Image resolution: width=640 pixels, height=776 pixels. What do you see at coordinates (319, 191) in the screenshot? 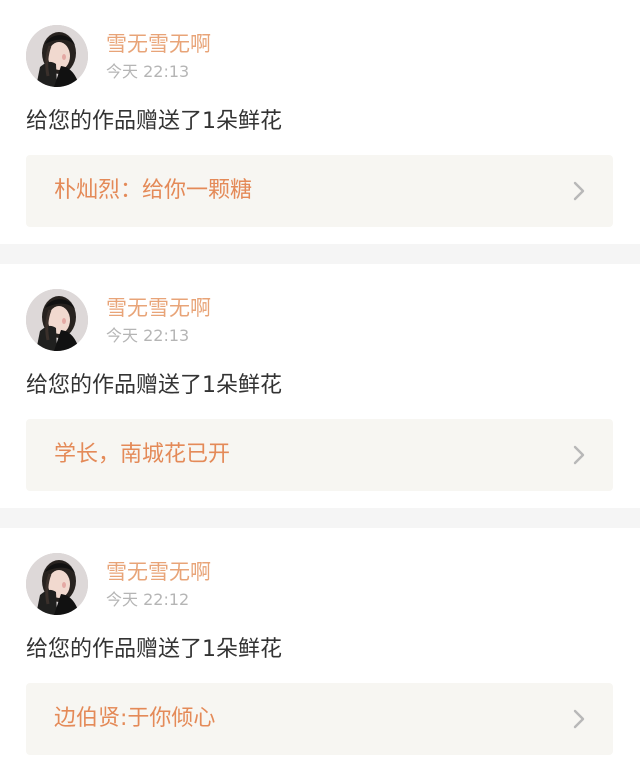
I see `work-link: 朴灿烈：给你一颗糖` at bounding box center [319, 191].